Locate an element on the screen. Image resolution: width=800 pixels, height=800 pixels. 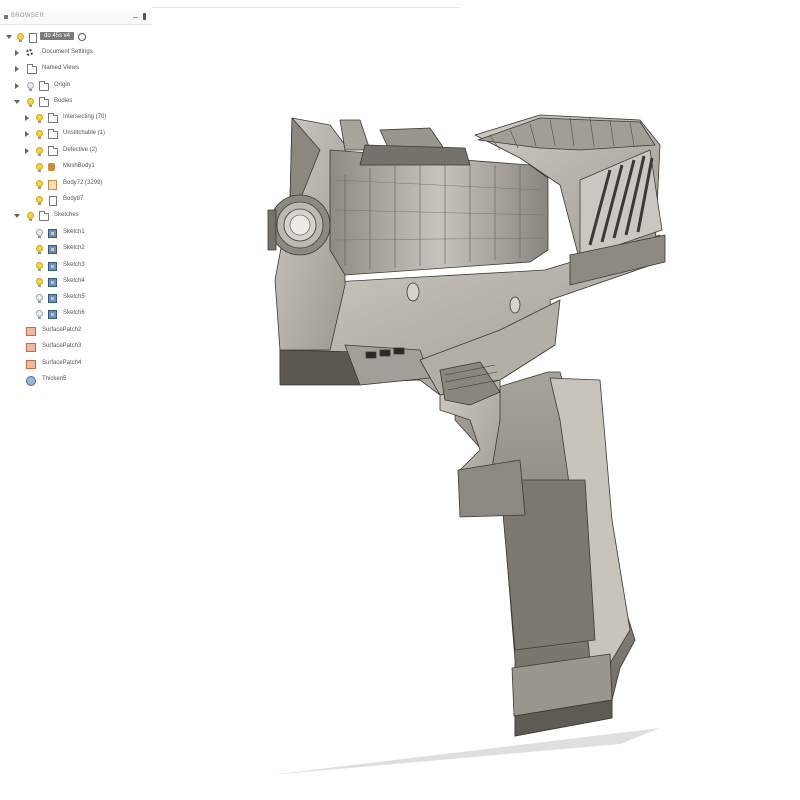
top-rib is located at coordinates (415, 155).